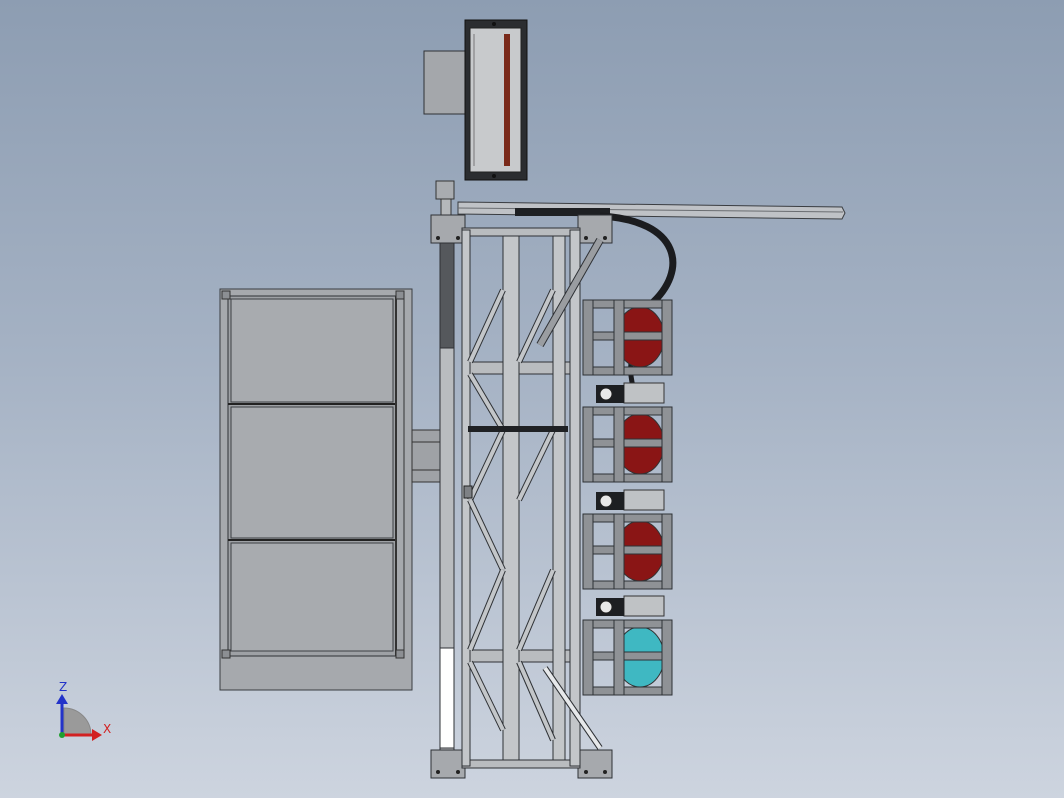  I want to click on tank-cages, so click(627, 497).